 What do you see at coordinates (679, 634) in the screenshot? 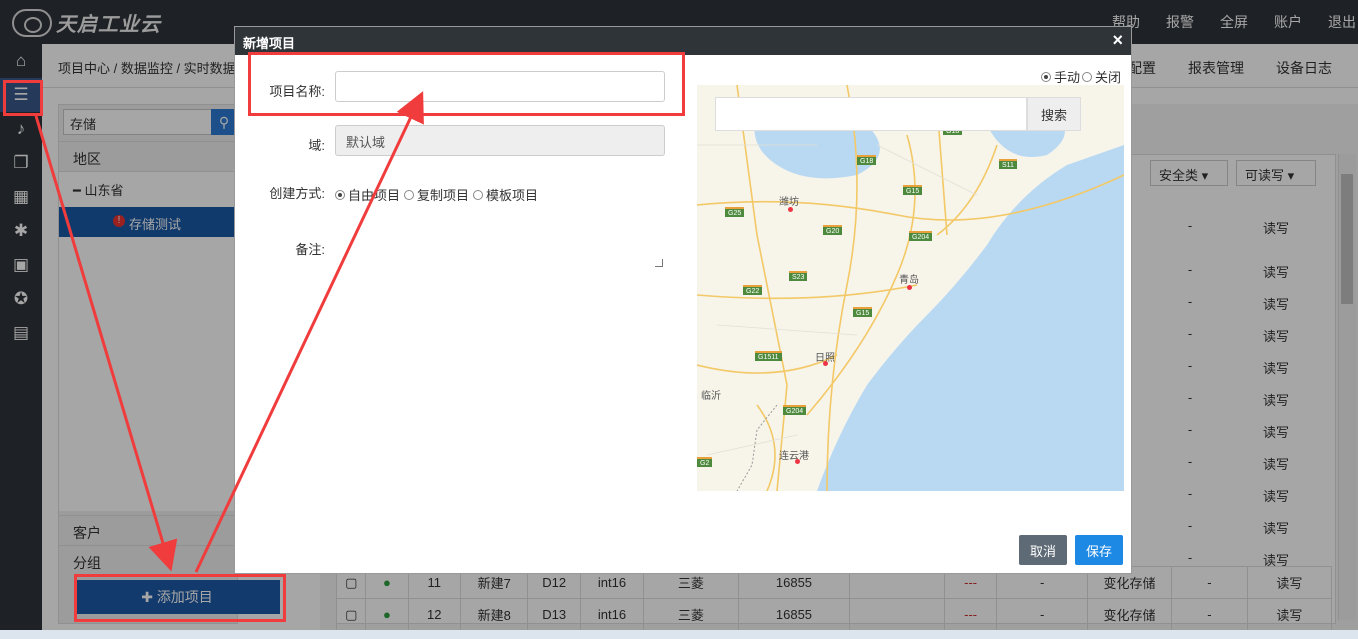
I see `os-taskbar` at bounding box center [679, 634].